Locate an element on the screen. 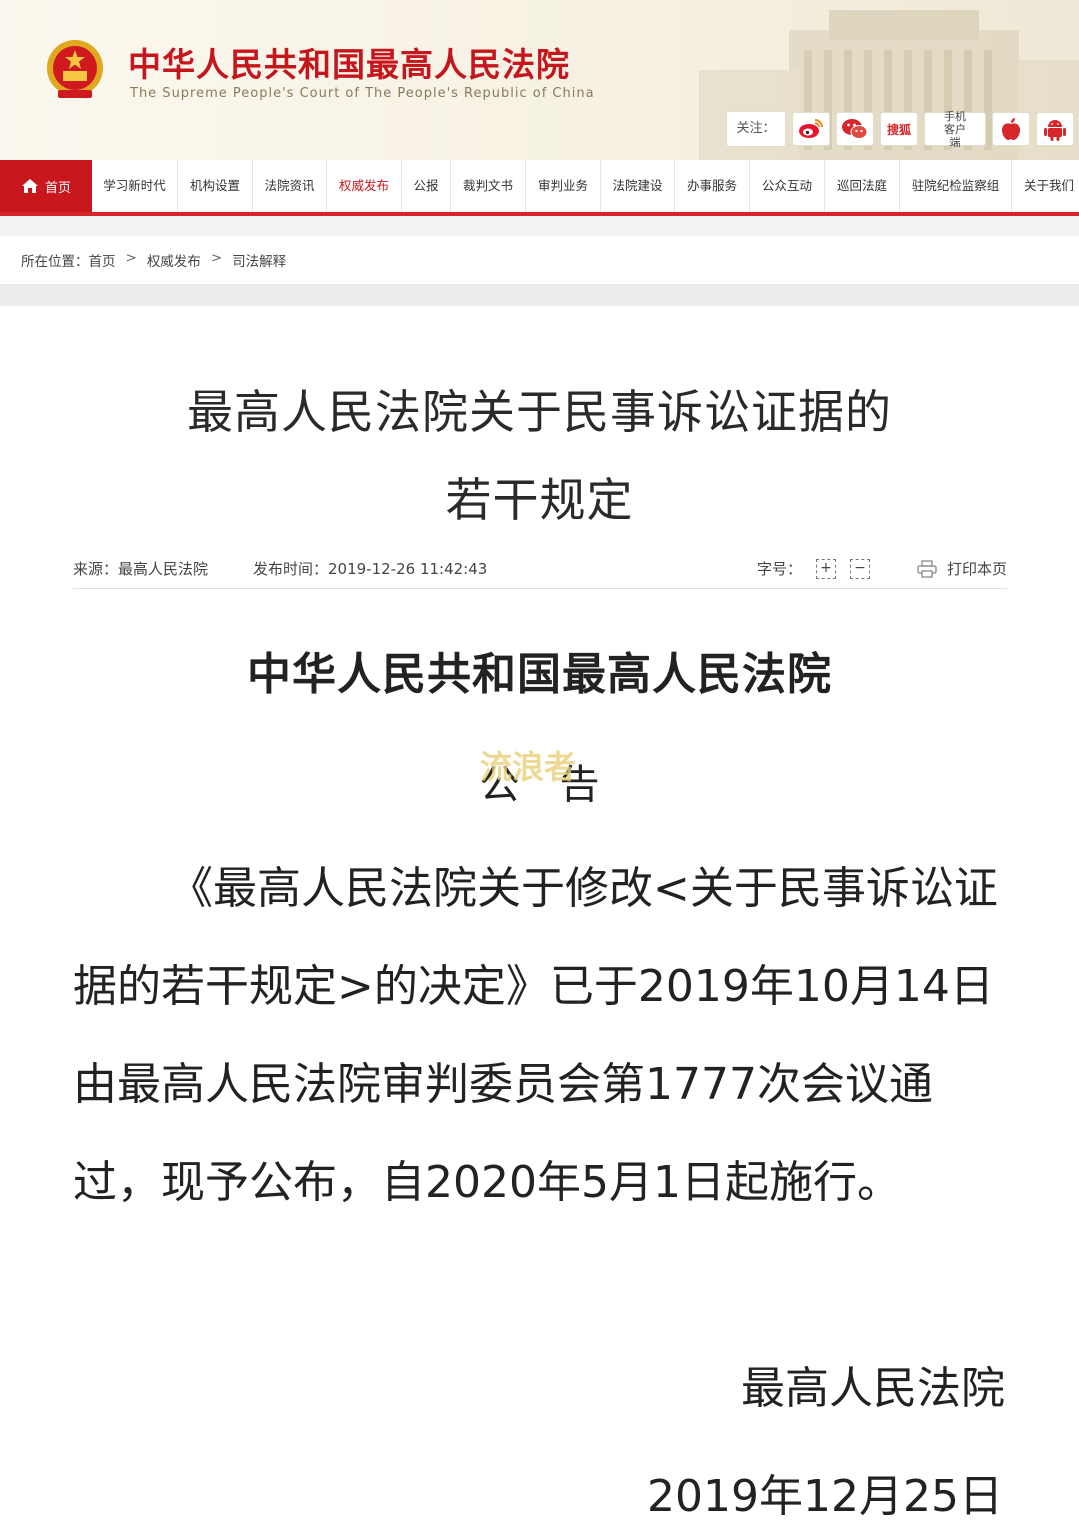  site-title: 中华人民共和国最高人民法院 is located at coordinates (349, 62).